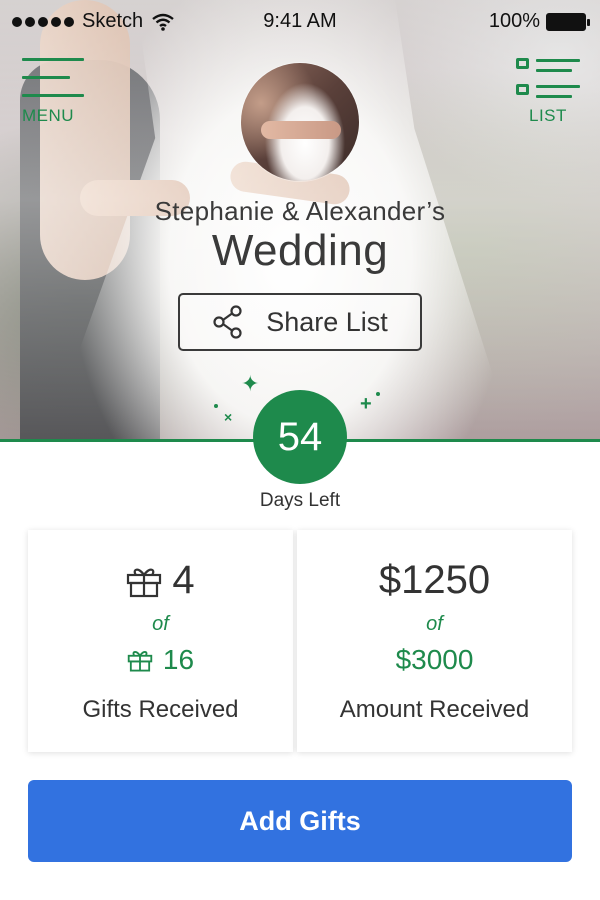 This screenshot has height=900, width=600. What do you see at coordinates (178, 659) in the screenshot?
I see `gifts-total-count: 16` at bounding box center [178, 659].